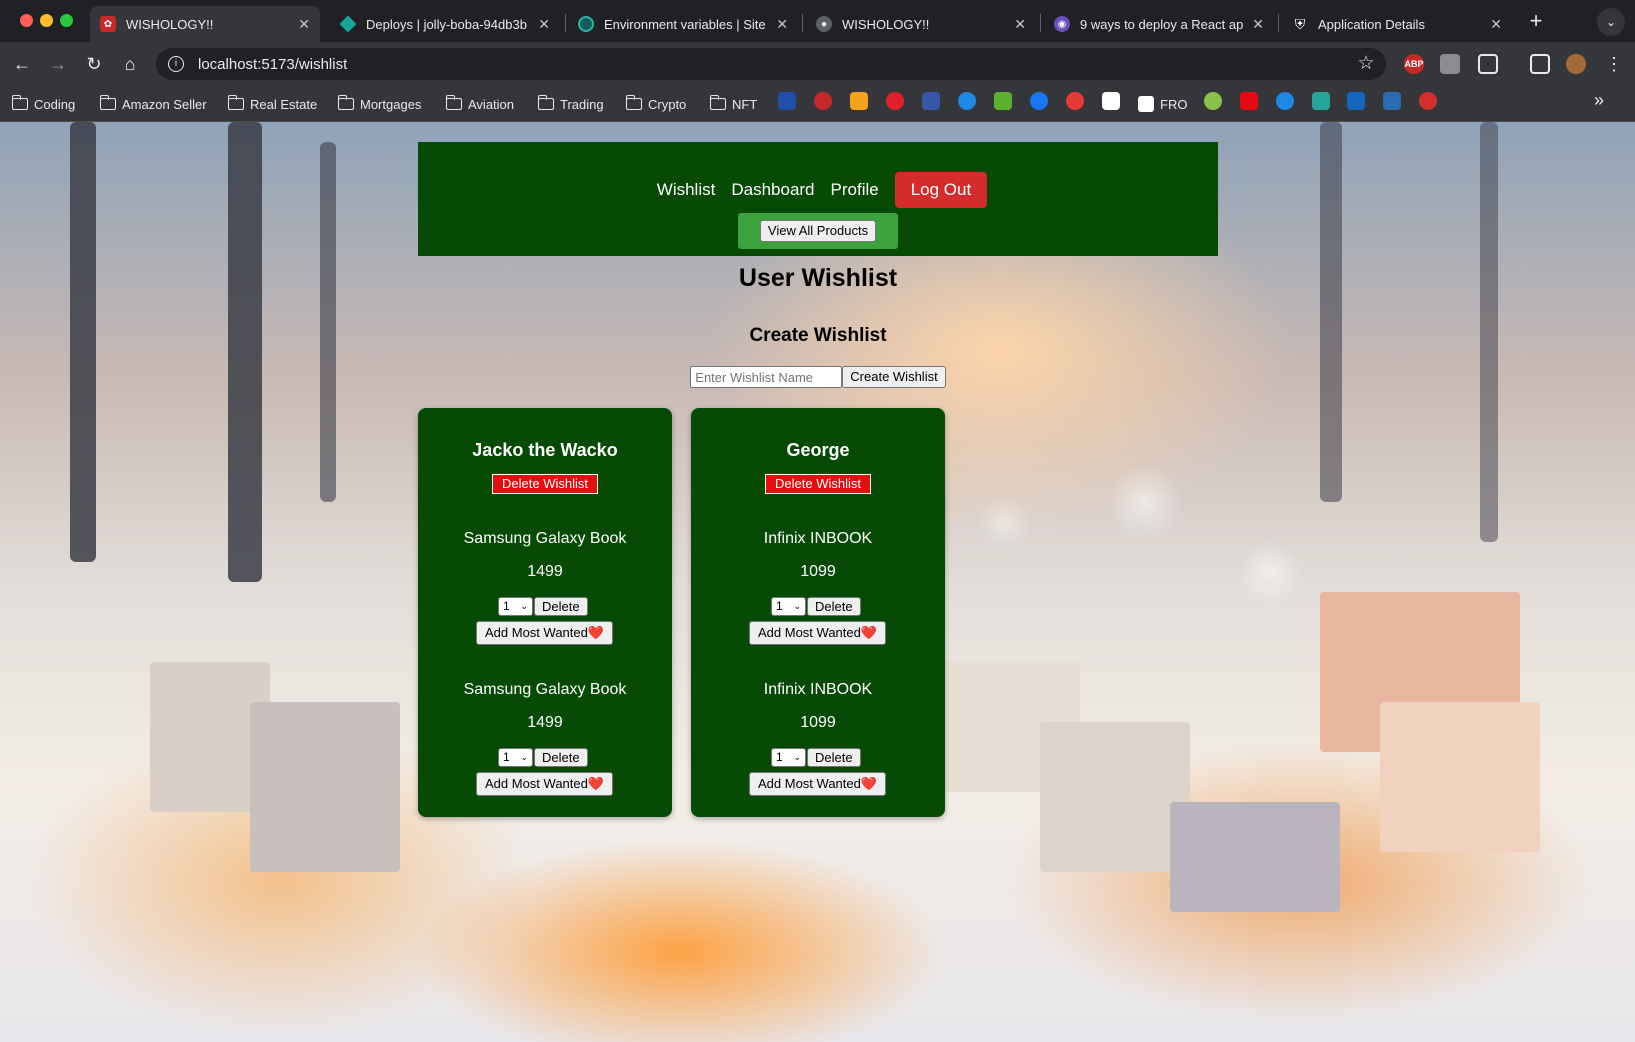  Describe the element at coordinates (582, 104) in the screenshot. I see `bookmark-label: Trading` at that location.